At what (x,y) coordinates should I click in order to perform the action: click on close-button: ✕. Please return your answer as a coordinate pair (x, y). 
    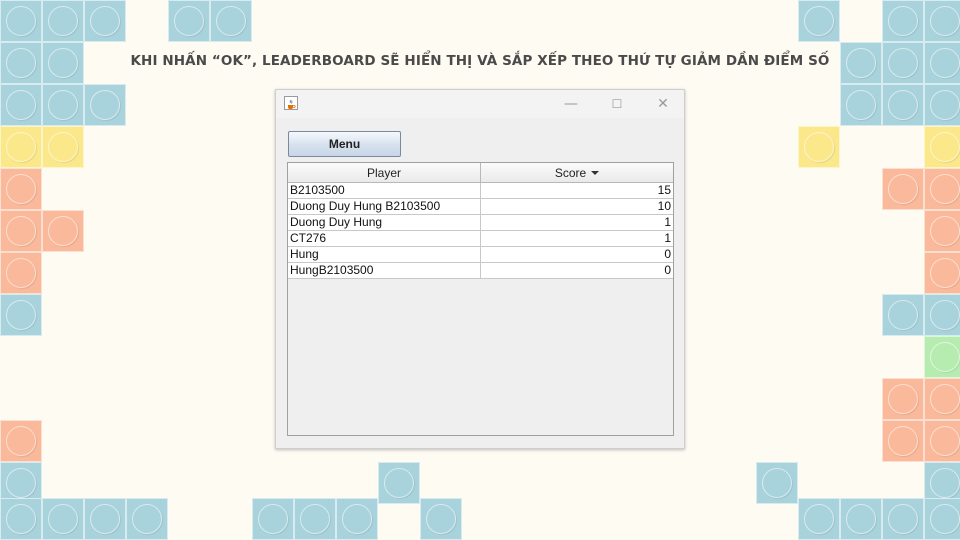
    Looking at the image, I should click on (663, 104).